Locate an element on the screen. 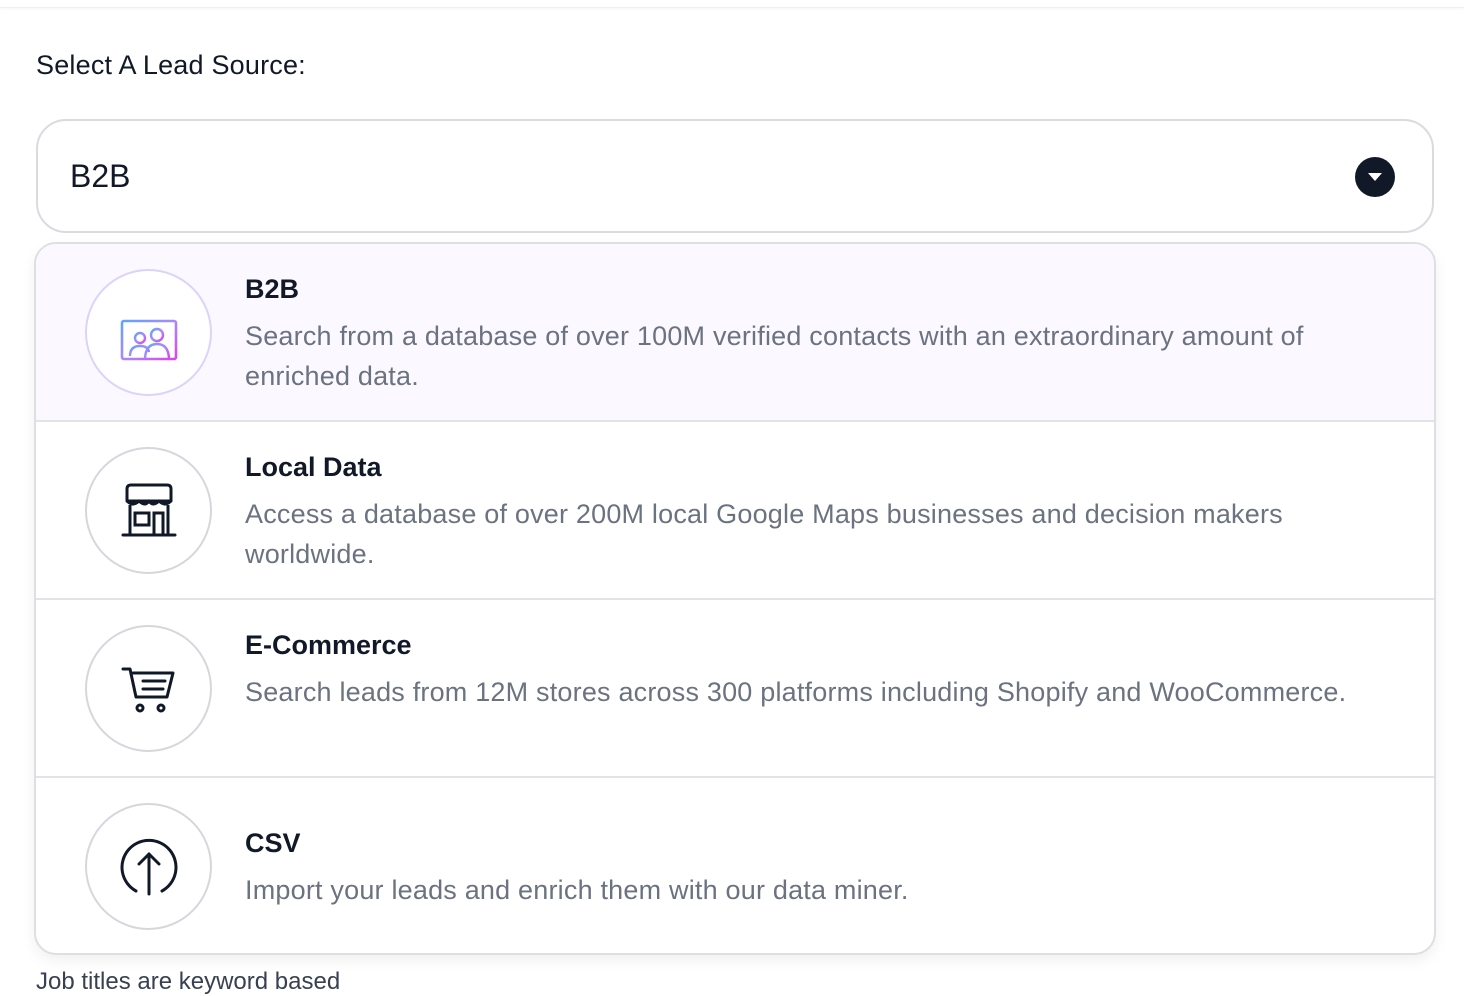 The image size is (1464, 996). job-titles-helper: Job titles are keyword based is located at coordinates (188, 981).